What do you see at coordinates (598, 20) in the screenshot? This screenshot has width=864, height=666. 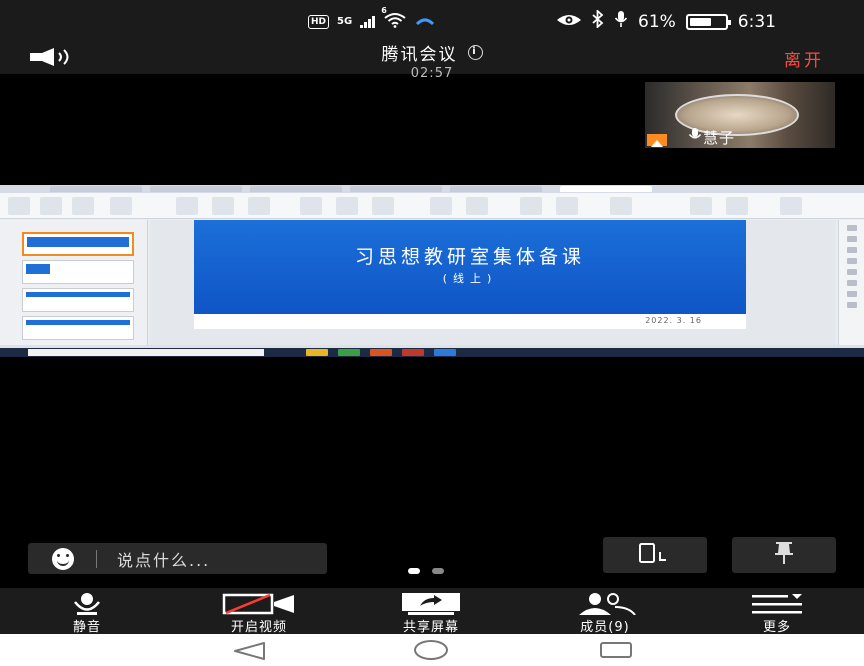 I see `bluetooth-icon` at bounding box center [598, 20].